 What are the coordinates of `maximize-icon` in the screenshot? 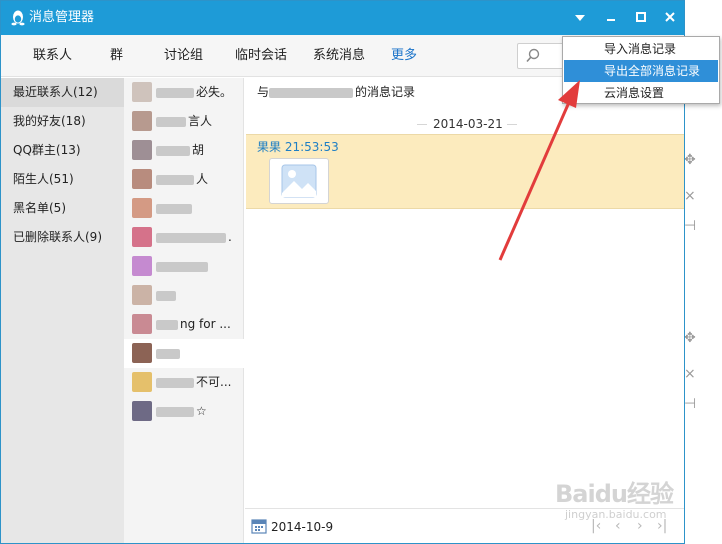 It's located at (641, 17).